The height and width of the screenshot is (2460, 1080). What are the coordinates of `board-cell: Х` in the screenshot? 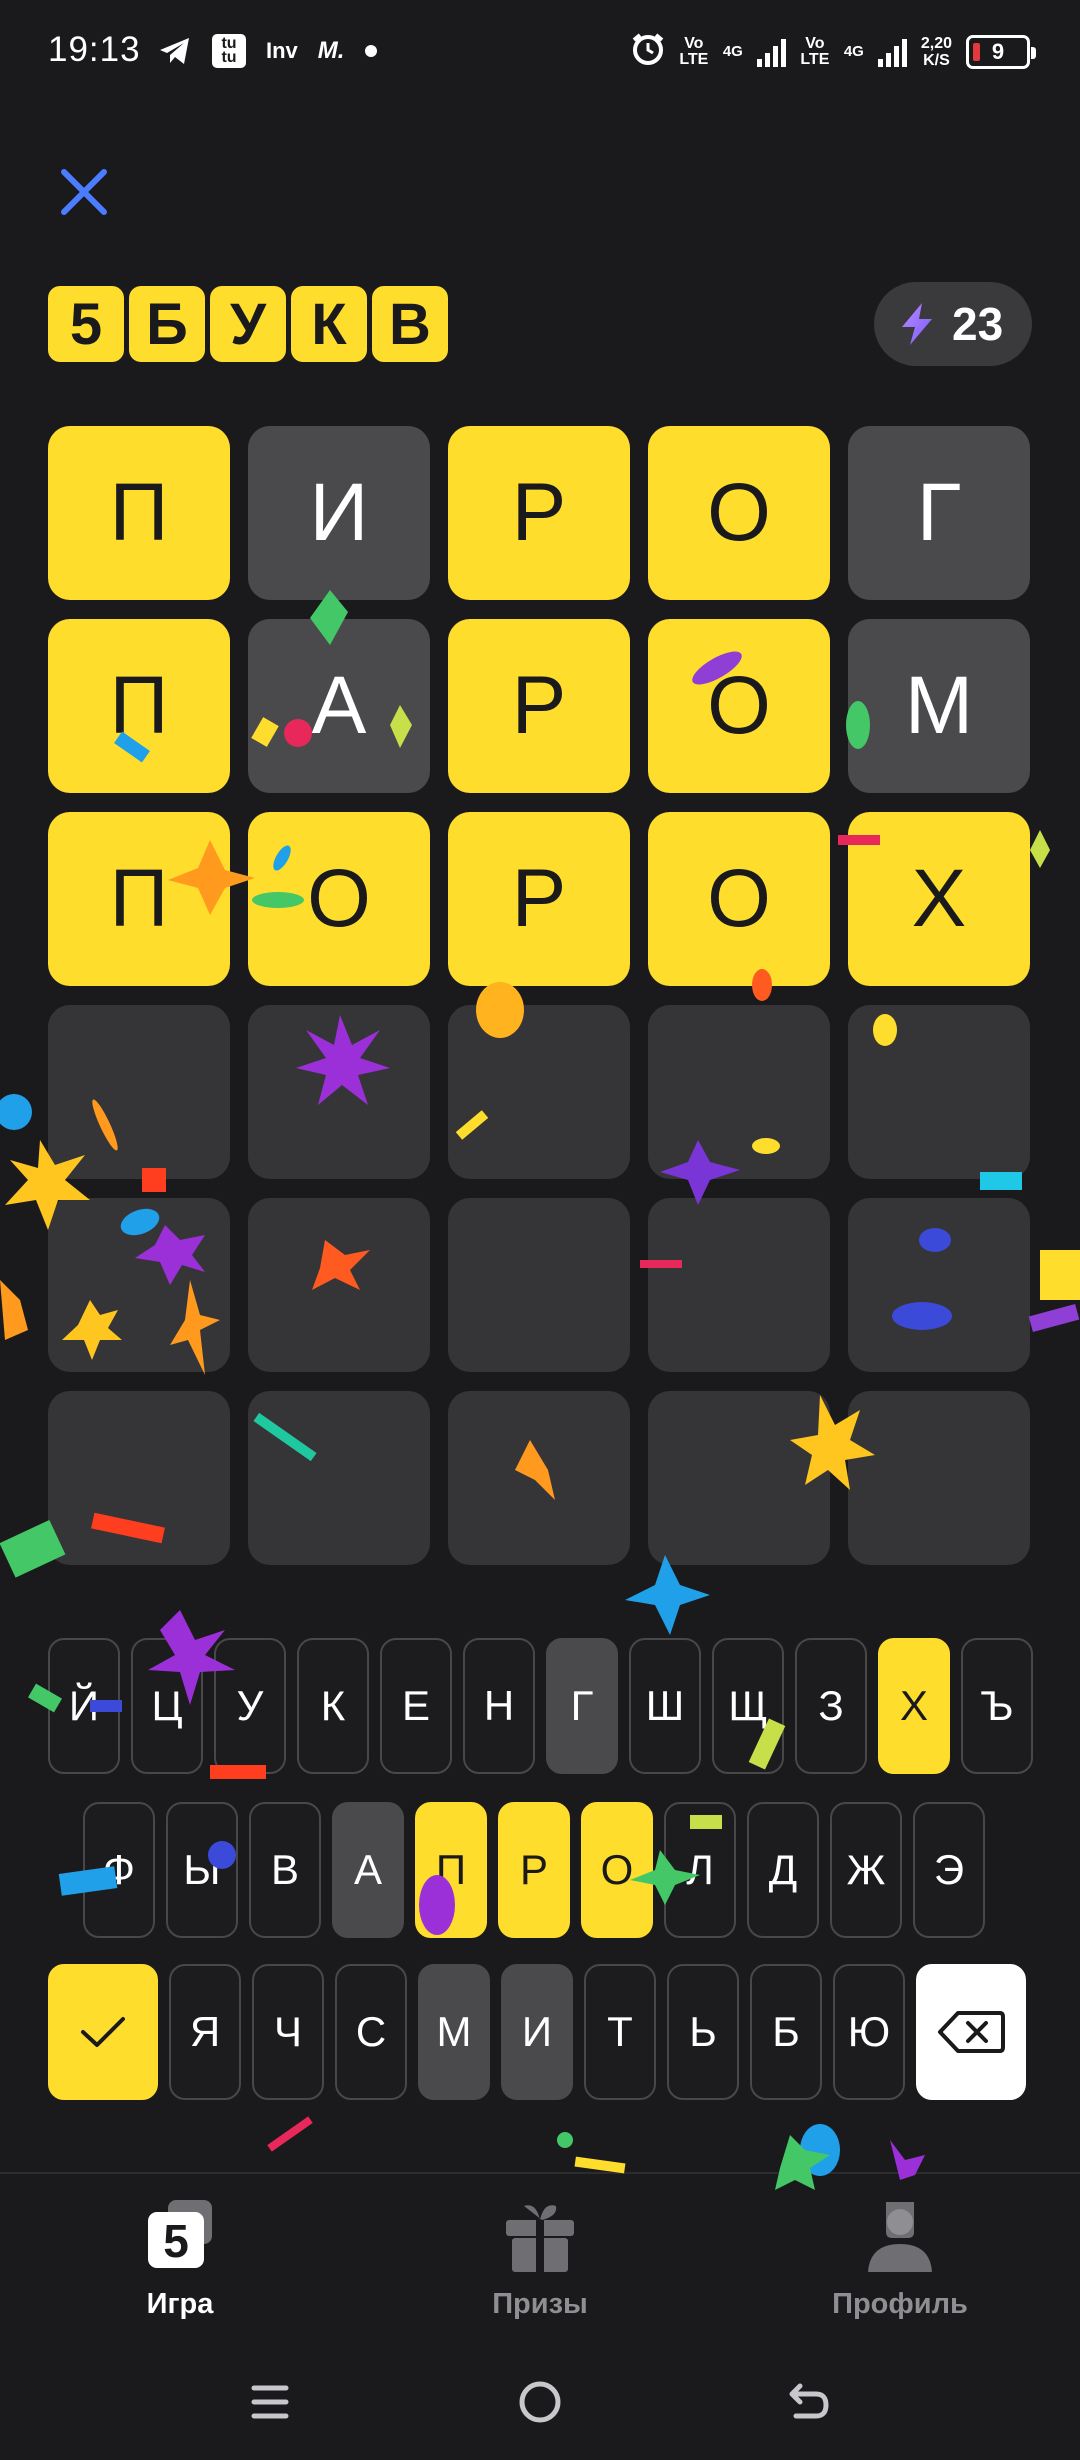 It's located at (939, 899).